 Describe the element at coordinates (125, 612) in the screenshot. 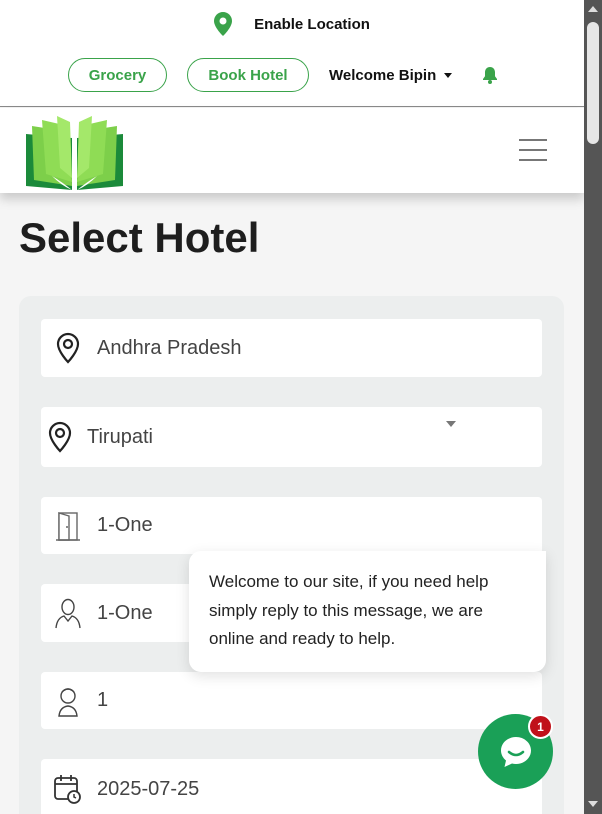

I see `adults-value: 1-One` at that location.